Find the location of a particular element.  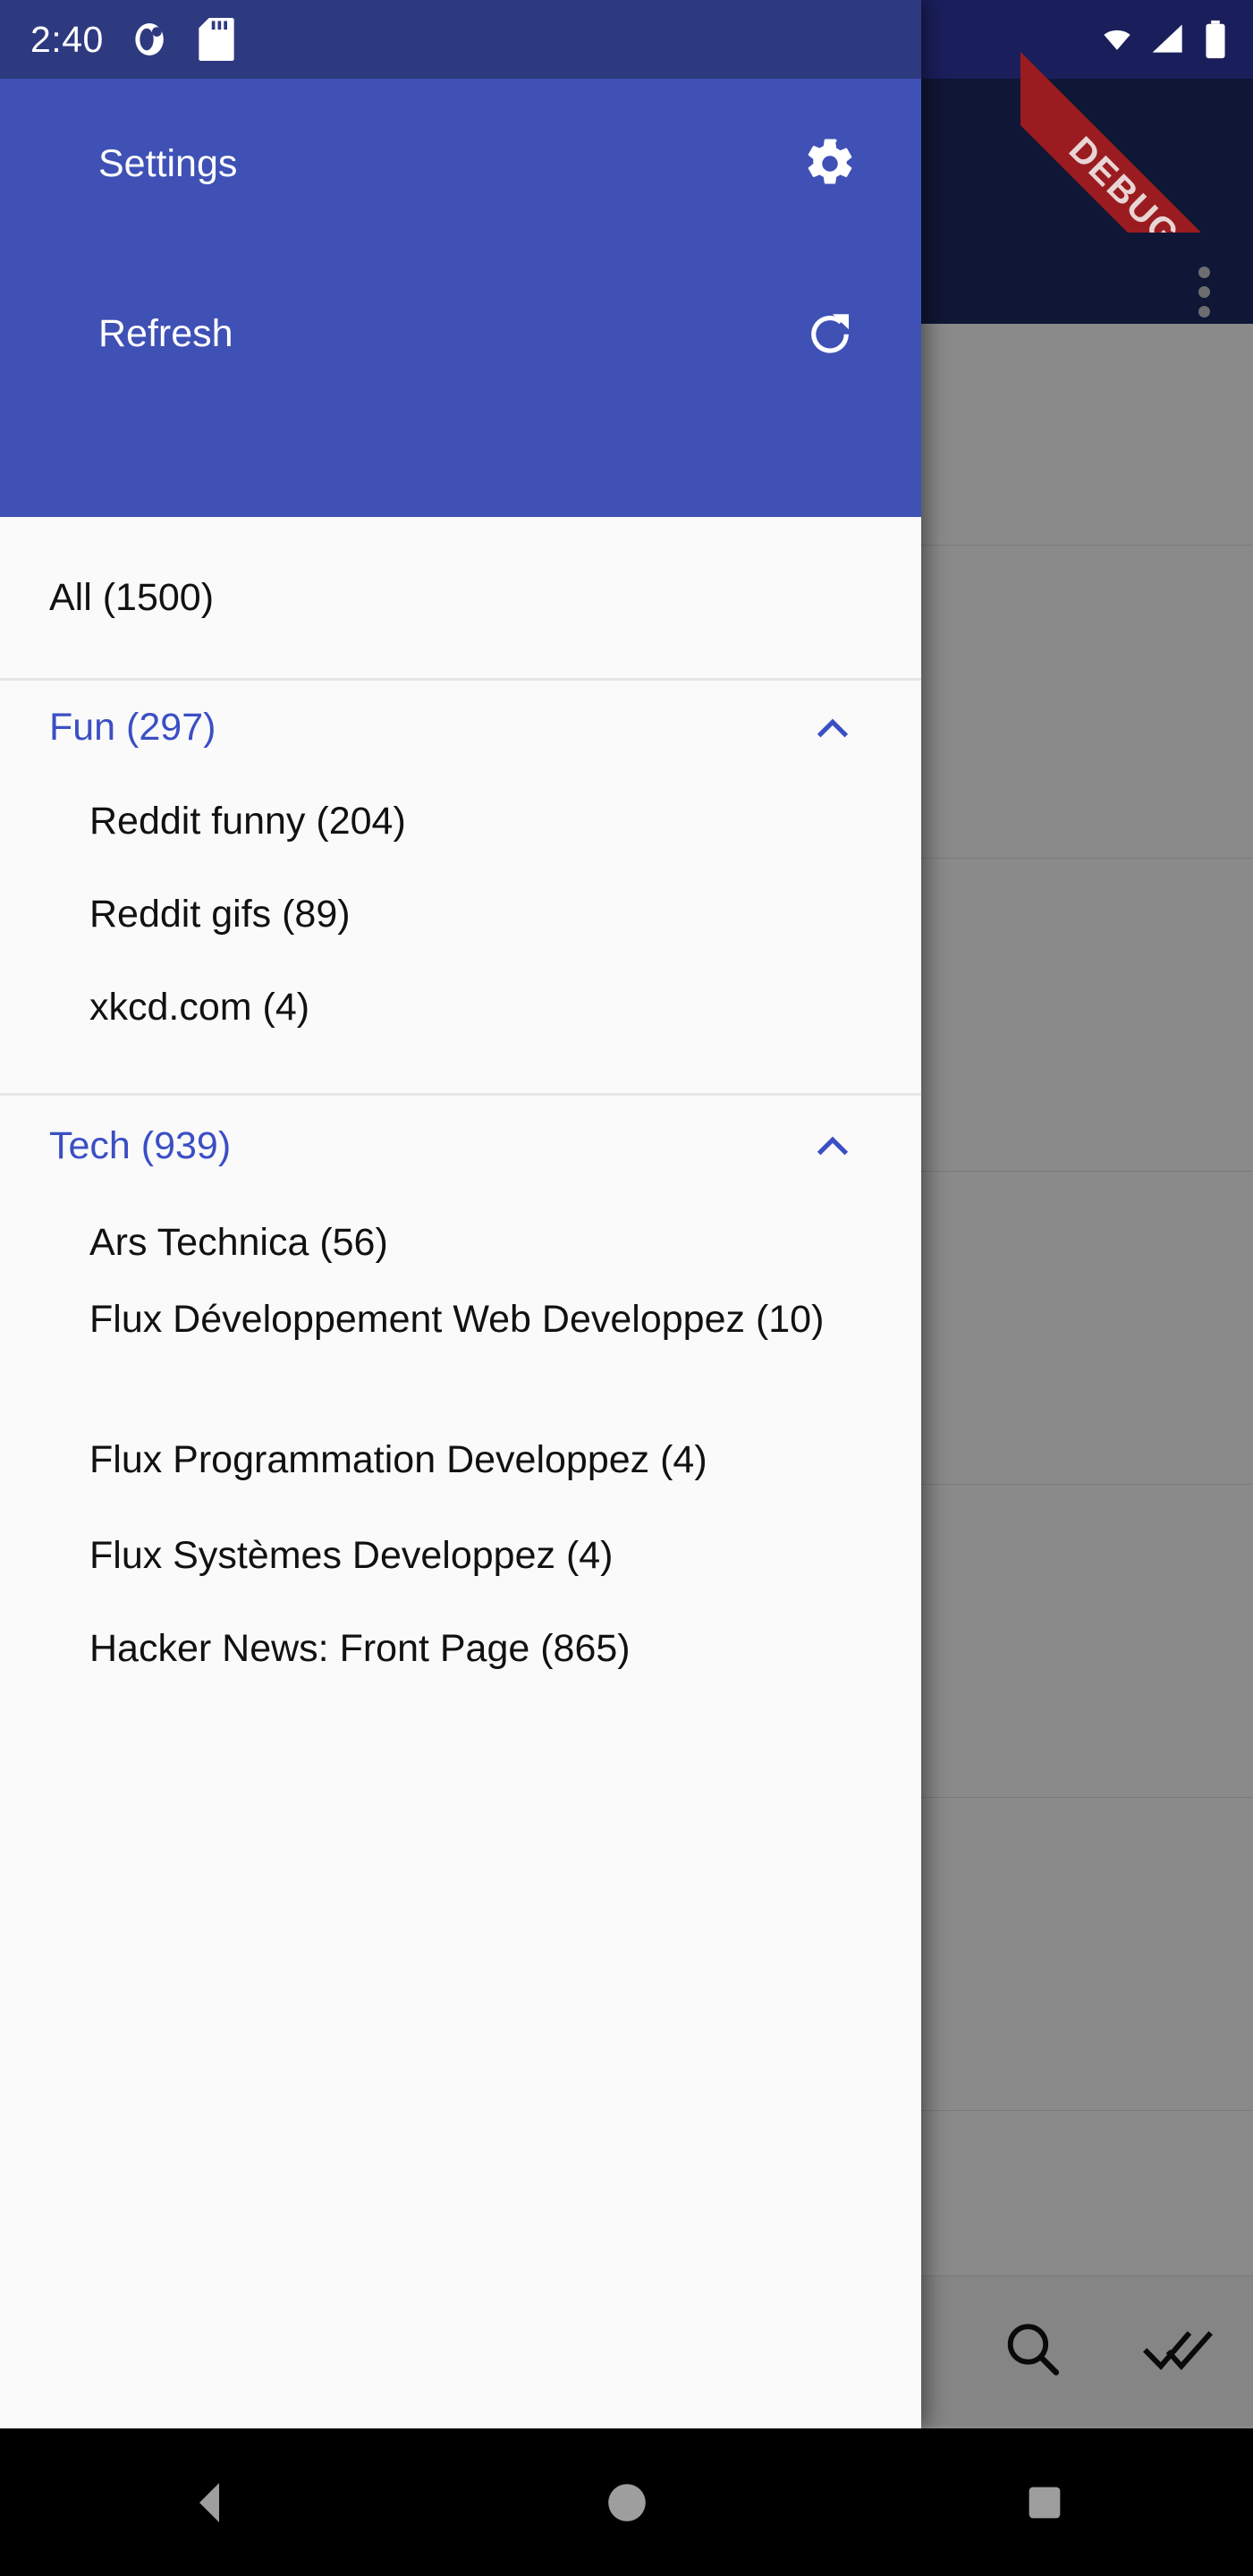

drawer-item-label: All (1500) is located at coordinates (132, 597).